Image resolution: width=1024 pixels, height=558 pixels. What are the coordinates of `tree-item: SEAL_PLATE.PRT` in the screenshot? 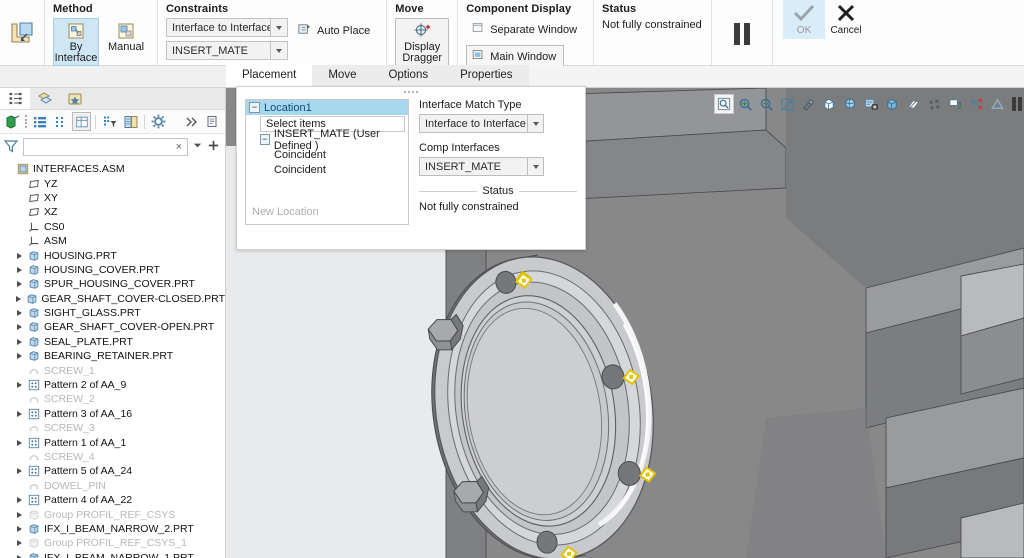 It's located at (112, 342).